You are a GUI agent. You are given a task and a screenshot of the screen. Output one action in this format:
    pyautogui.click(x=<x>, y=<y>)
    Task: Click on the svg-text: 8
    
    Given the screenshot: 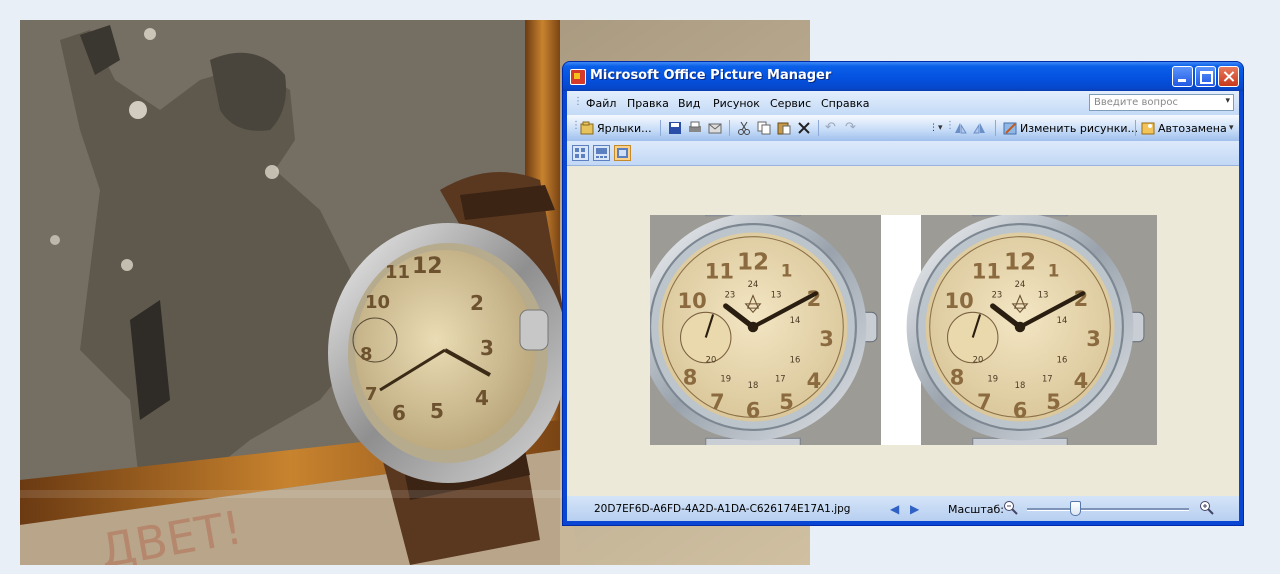 What is the action you would take?
    pyautogui.click(x=366, y=354)
    